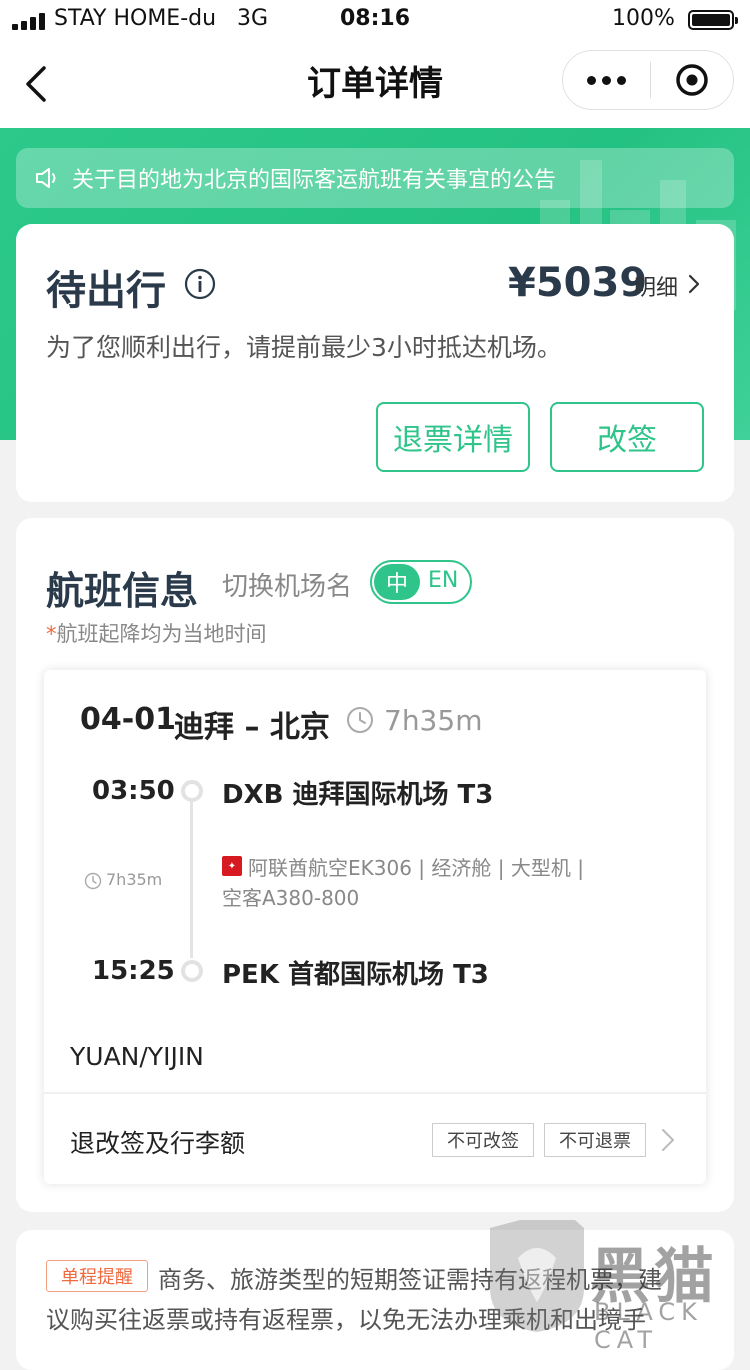  What do you see at coordinates (416, 868) in the screenshot?
I see `airline-info: 阿联酋航空EK306 | 经济舱 | 大型机 |` at bounding box center [416, 868].